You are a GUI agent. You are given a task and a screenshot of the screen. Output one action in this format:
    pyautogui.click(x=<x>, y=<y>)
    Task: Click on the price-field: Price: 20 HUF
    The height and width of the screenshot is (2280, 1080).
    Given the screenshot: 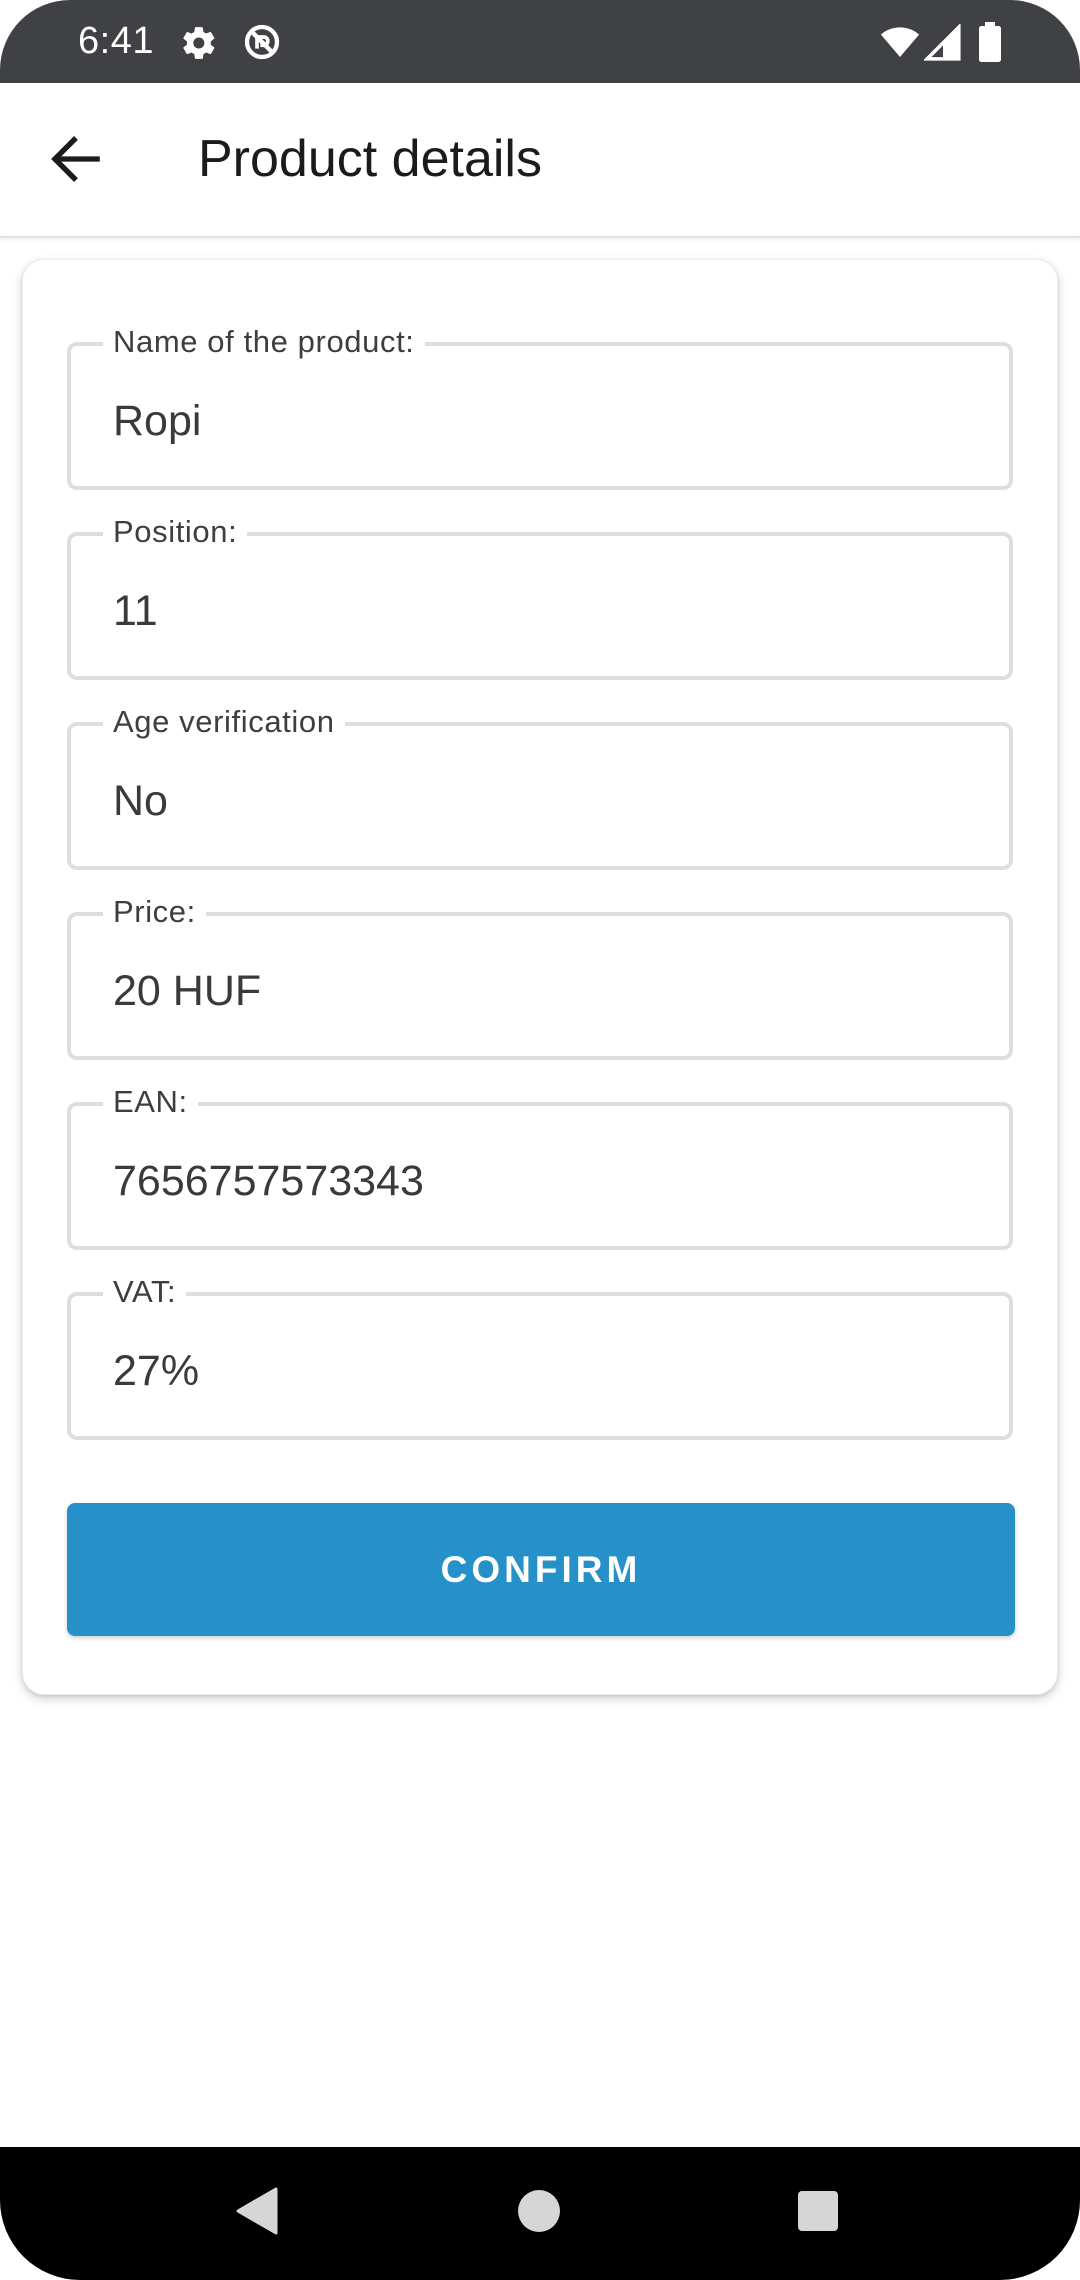 What is the action you would take?
    pyautogui.click(x=540, y=977)
    